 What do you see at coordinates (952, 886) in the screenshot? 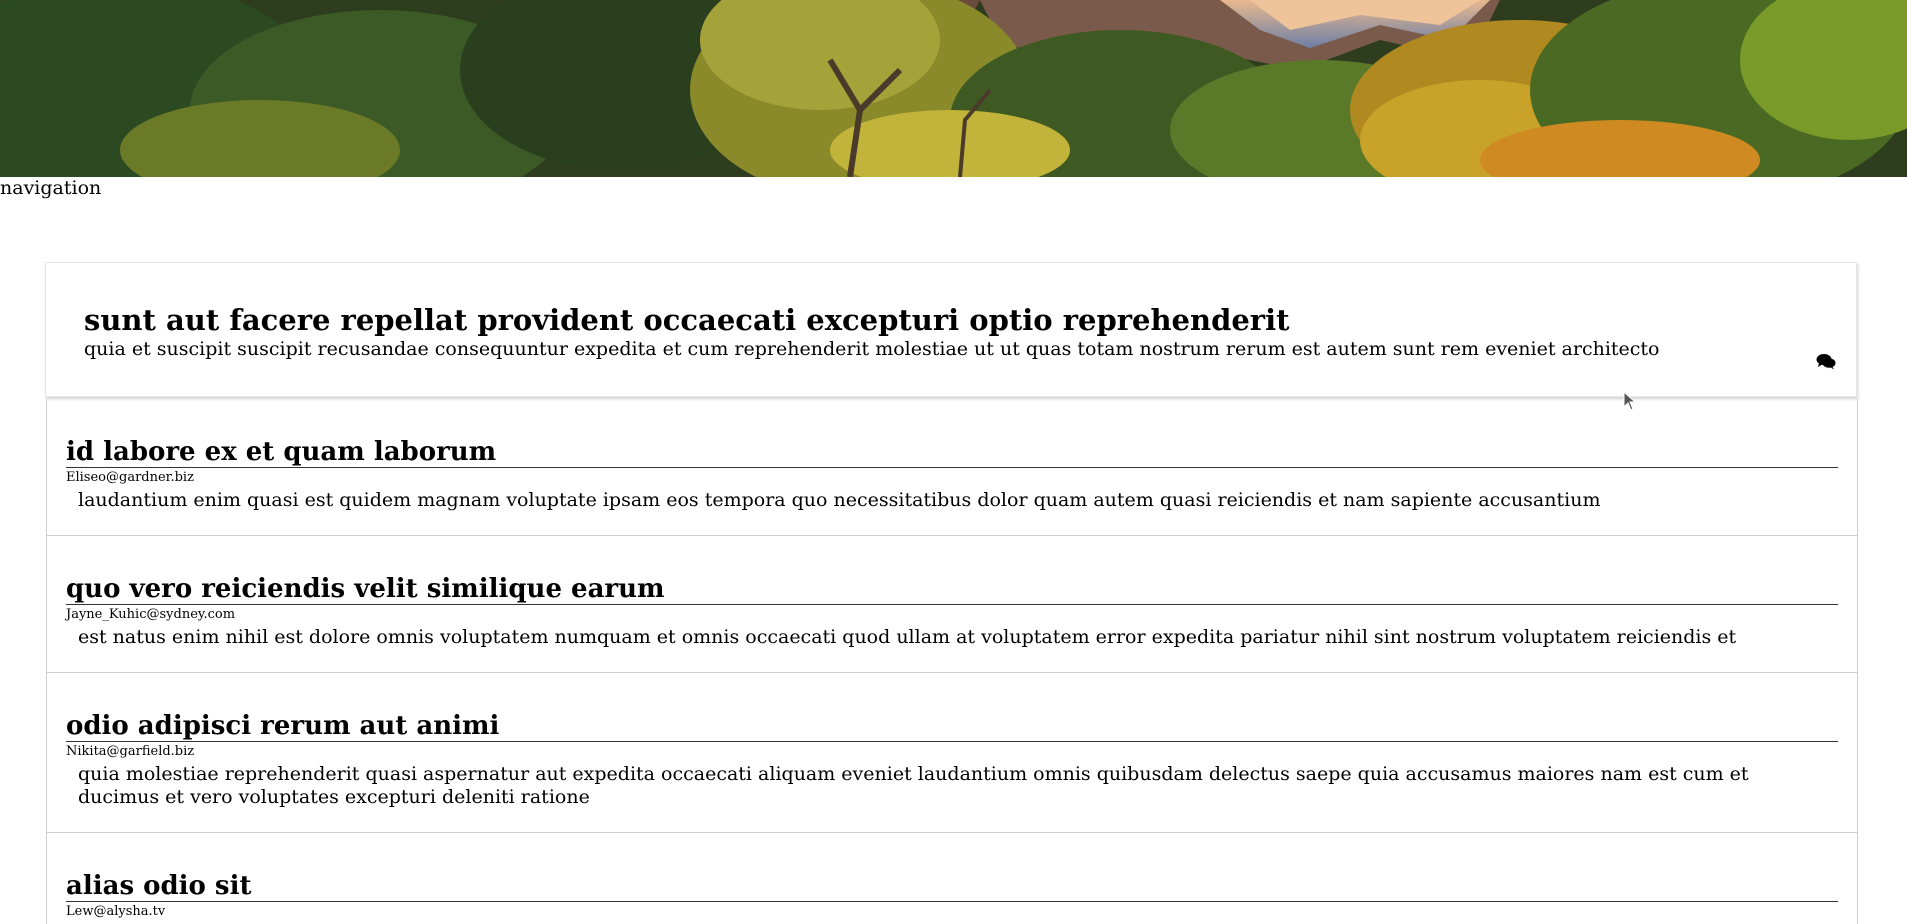
I see `comment-name: alias odio sit` at bounding box center [952, 886].